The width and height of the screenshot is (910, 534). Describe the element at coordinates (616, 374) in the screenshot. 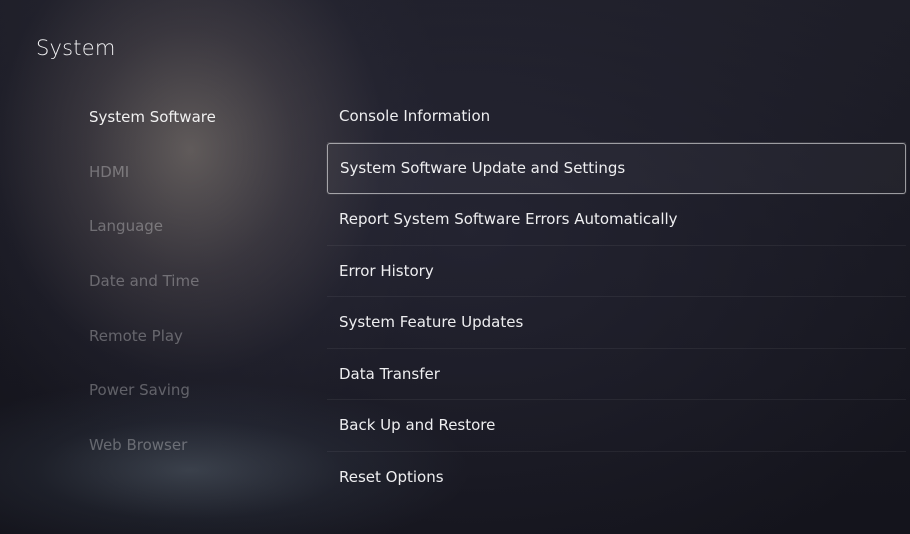

I see `menu-item-data-transfer: Data Transfer` at that location.